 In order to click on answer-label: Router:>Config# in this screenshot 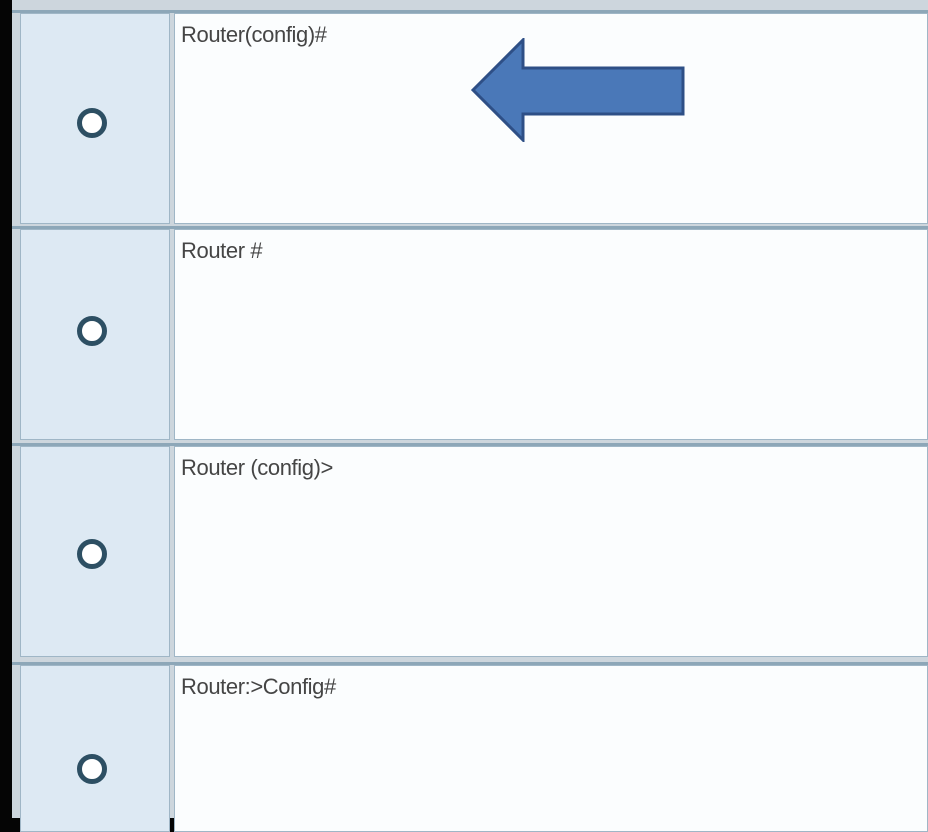, I will do `click(258, 686)`.